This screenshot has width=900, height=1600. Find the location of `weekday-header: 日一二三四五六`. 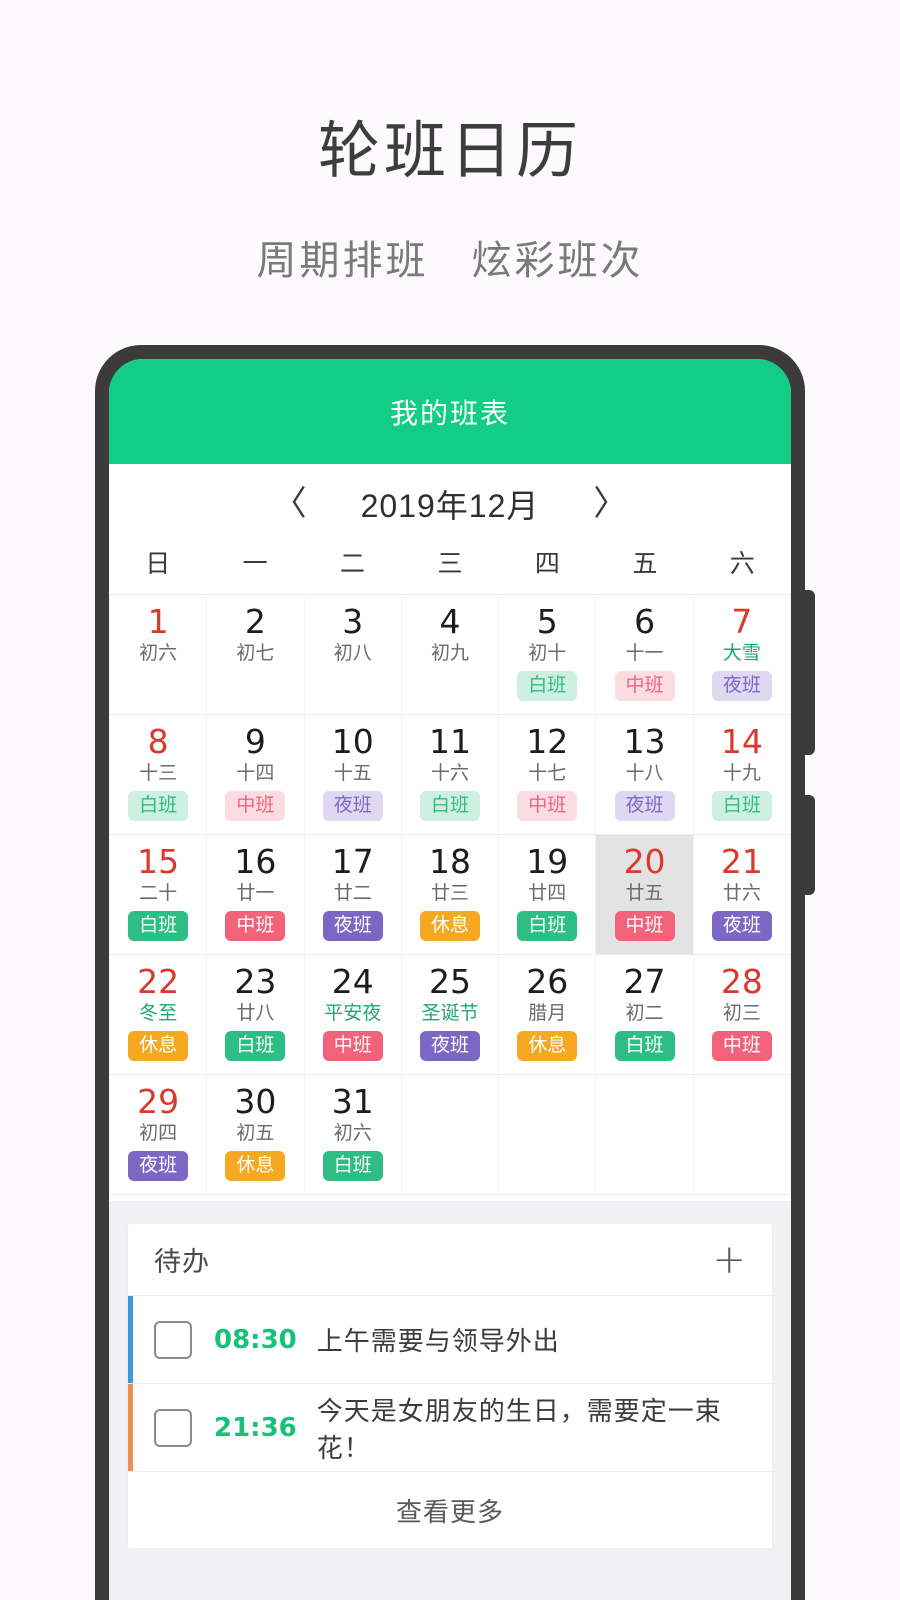

weekday-header: 日一二三四五六 is located at coordinates (450, 569).